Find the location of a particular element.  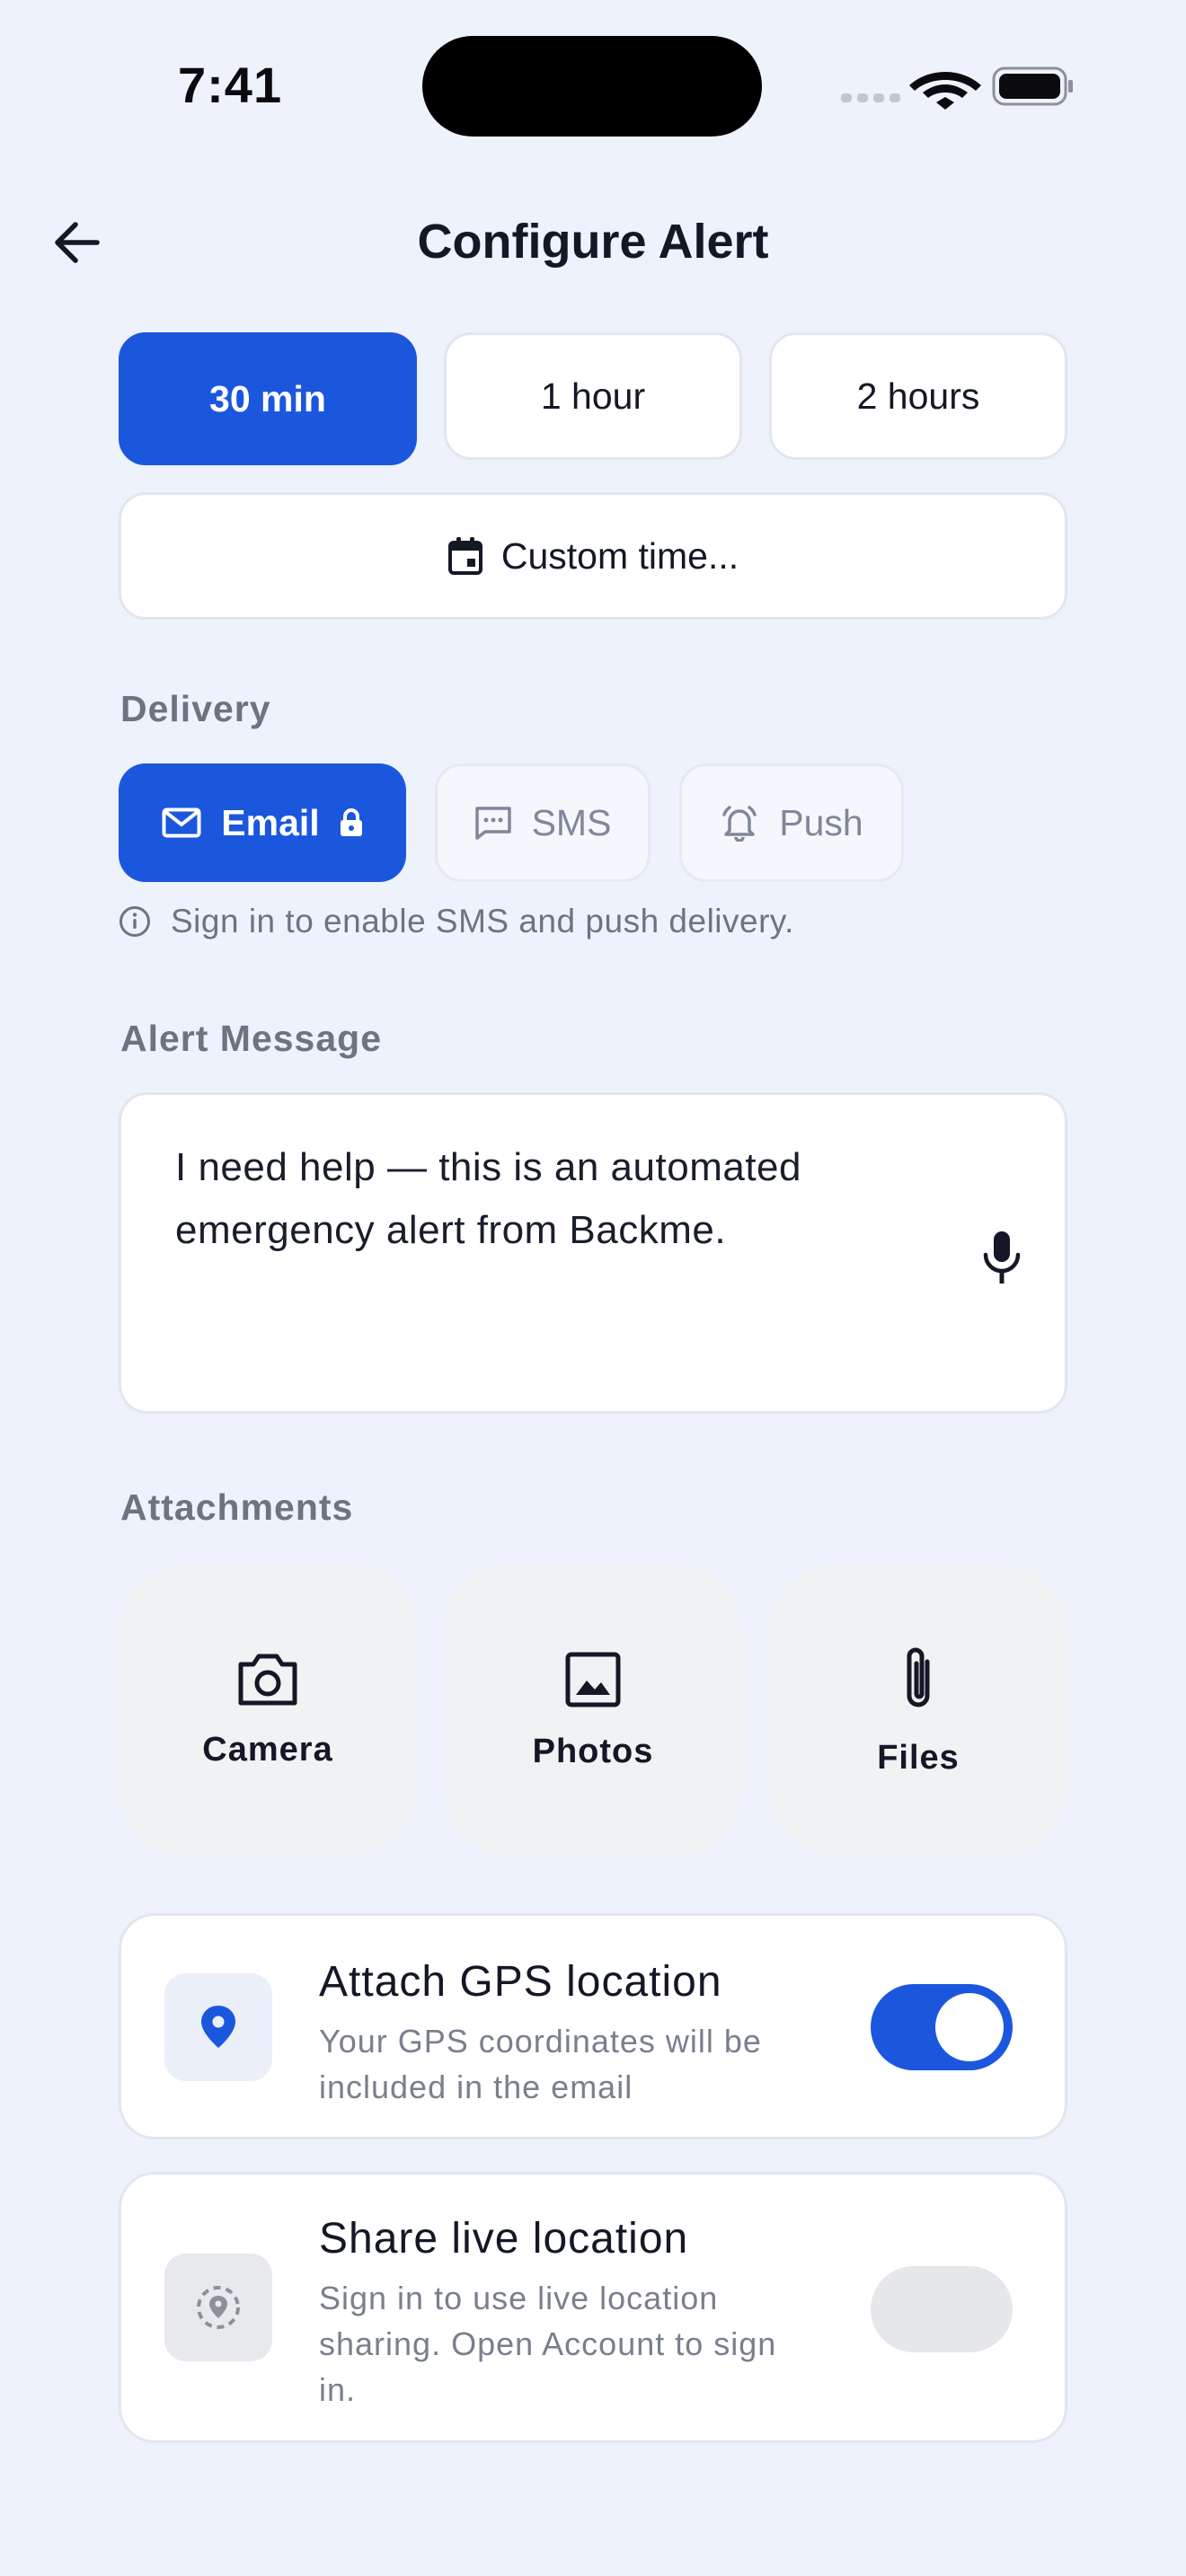

image-icon is located at coordinates (593, 1679).